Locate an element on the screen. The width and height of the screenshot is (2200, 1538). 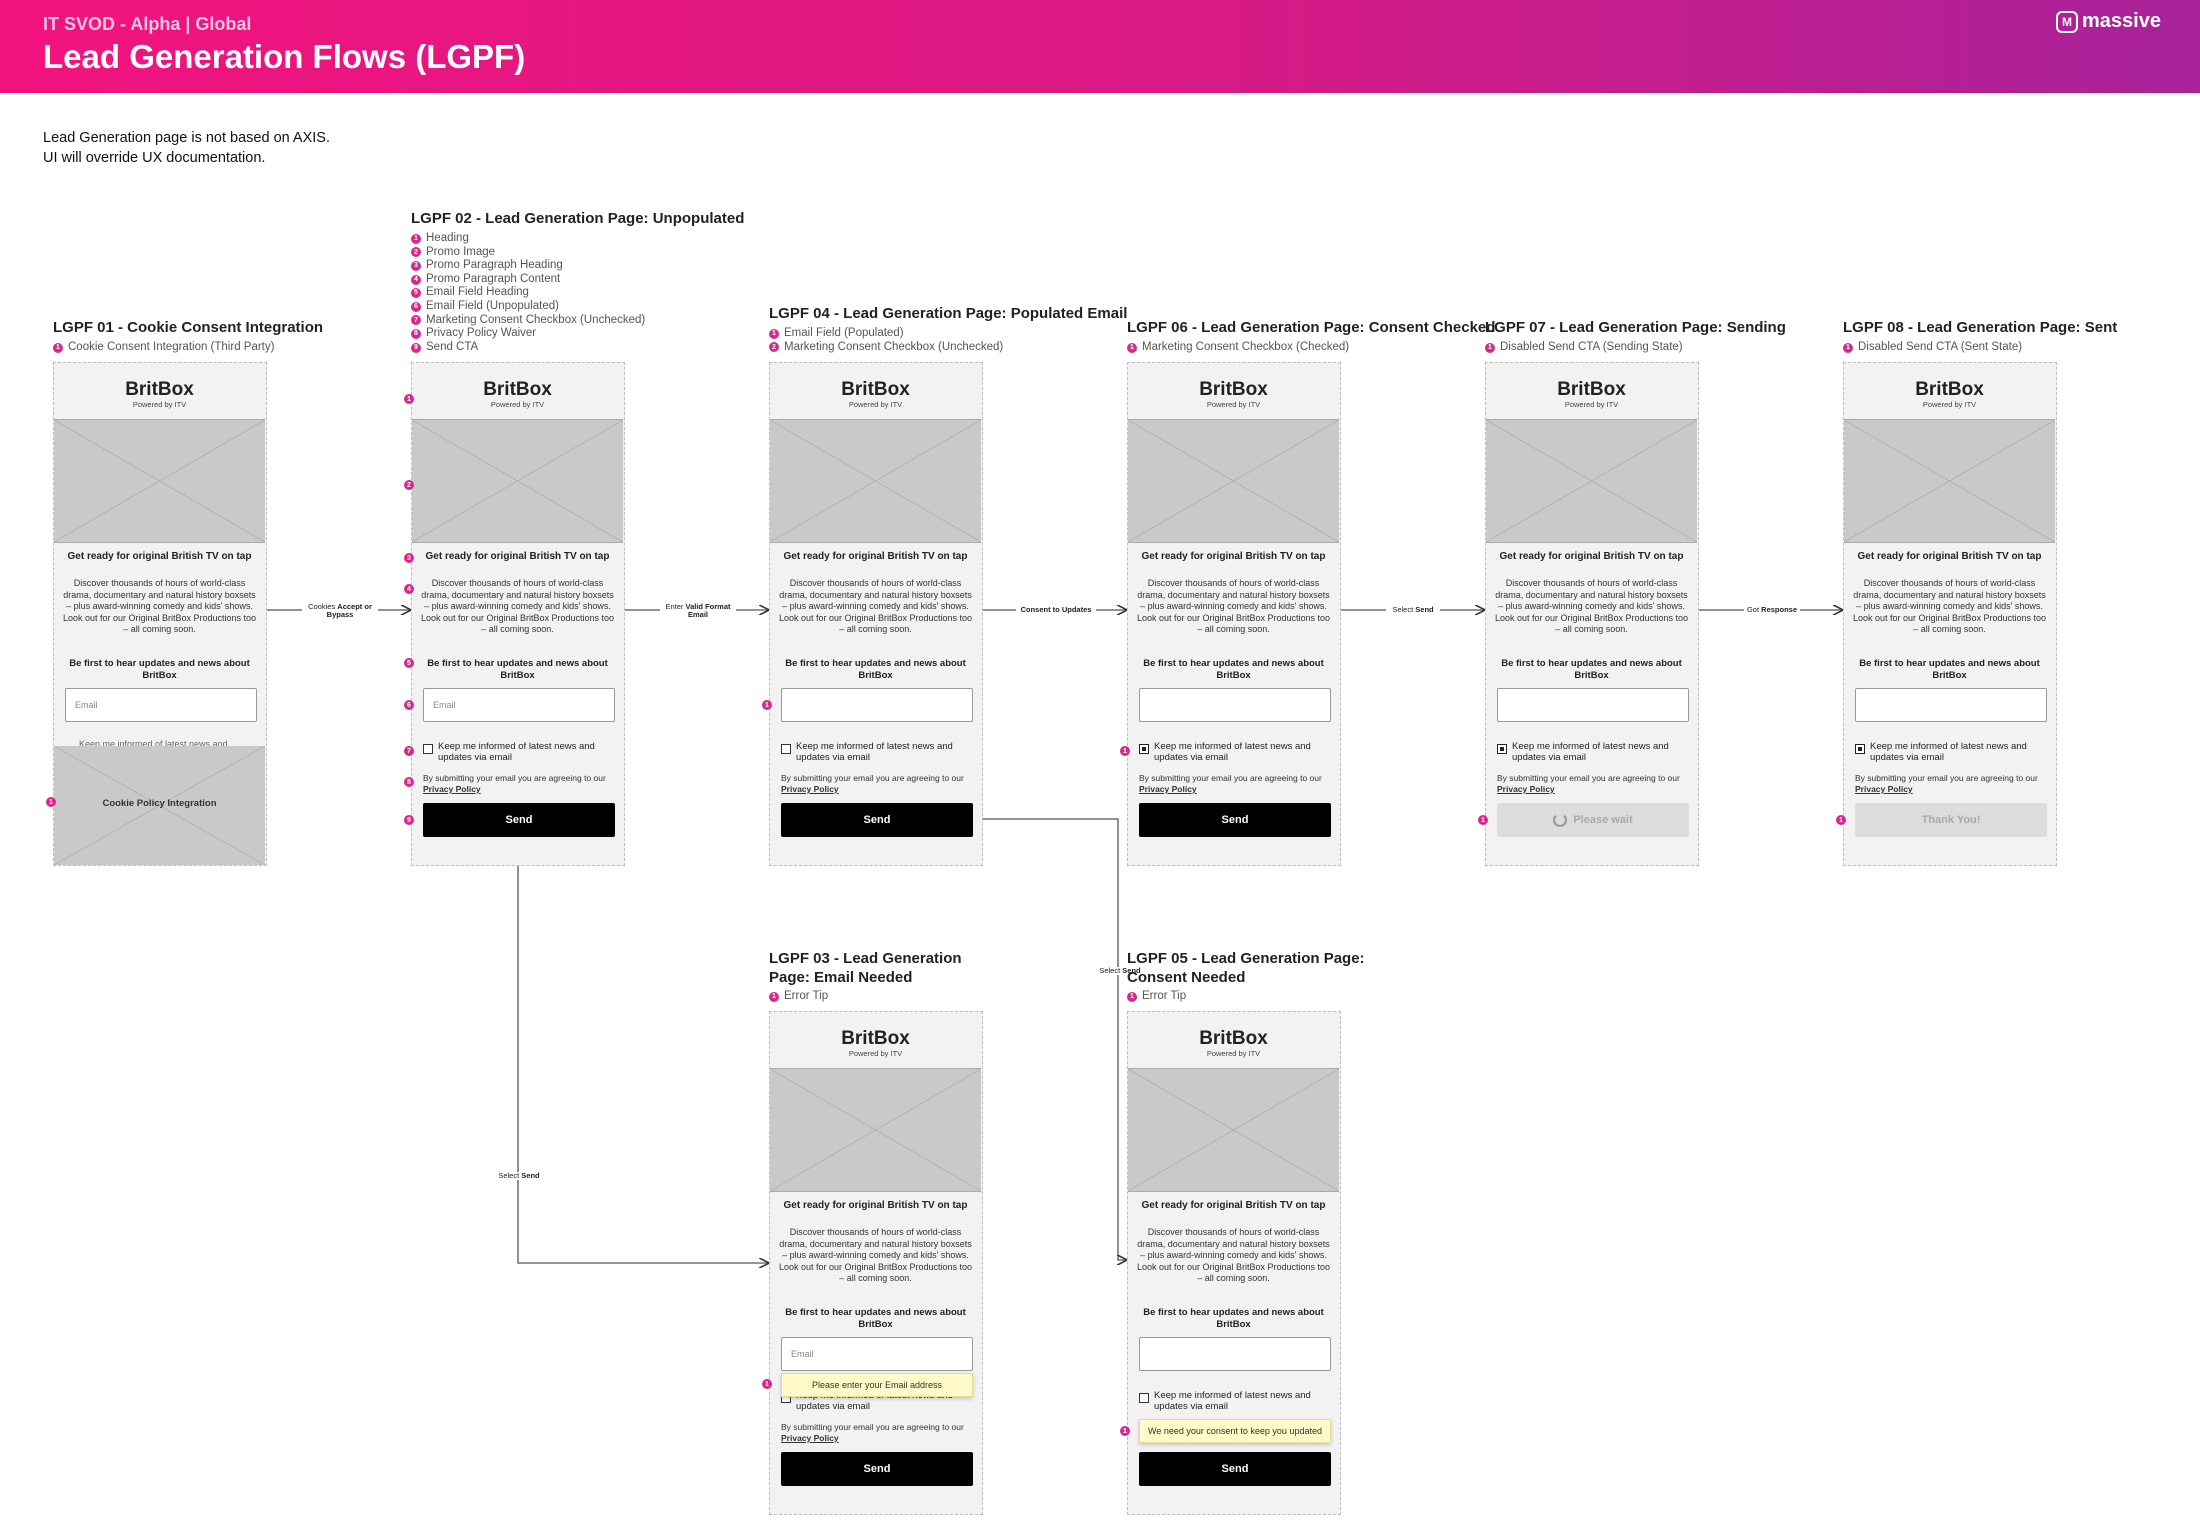
flow-08-title: LGPF 08 - Lead Generation Page: Sent is located at coordinates (1980, 327).